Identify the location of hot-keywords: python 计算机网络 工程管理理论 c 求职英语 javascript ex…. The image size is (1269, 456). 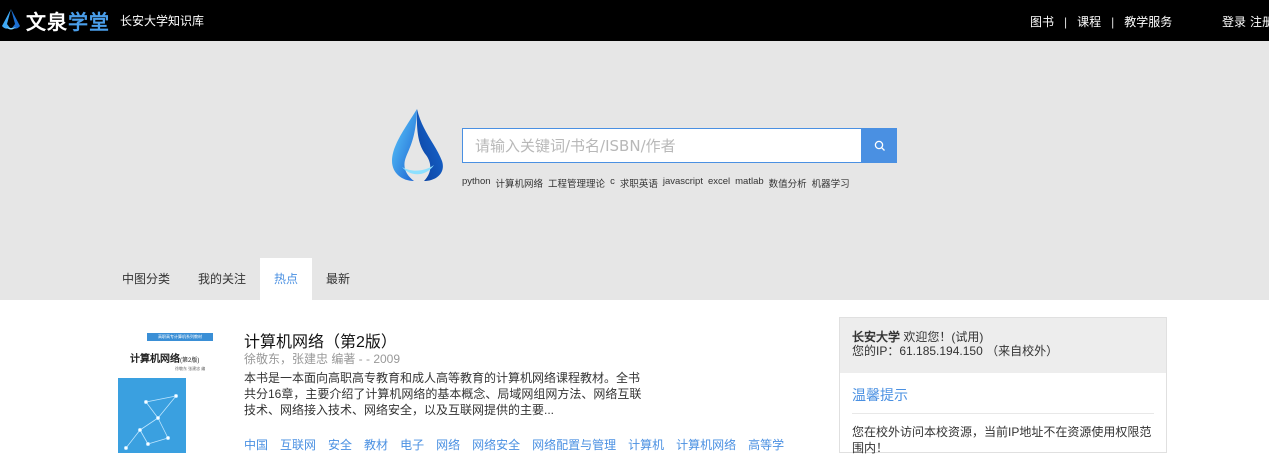
(656, 183).